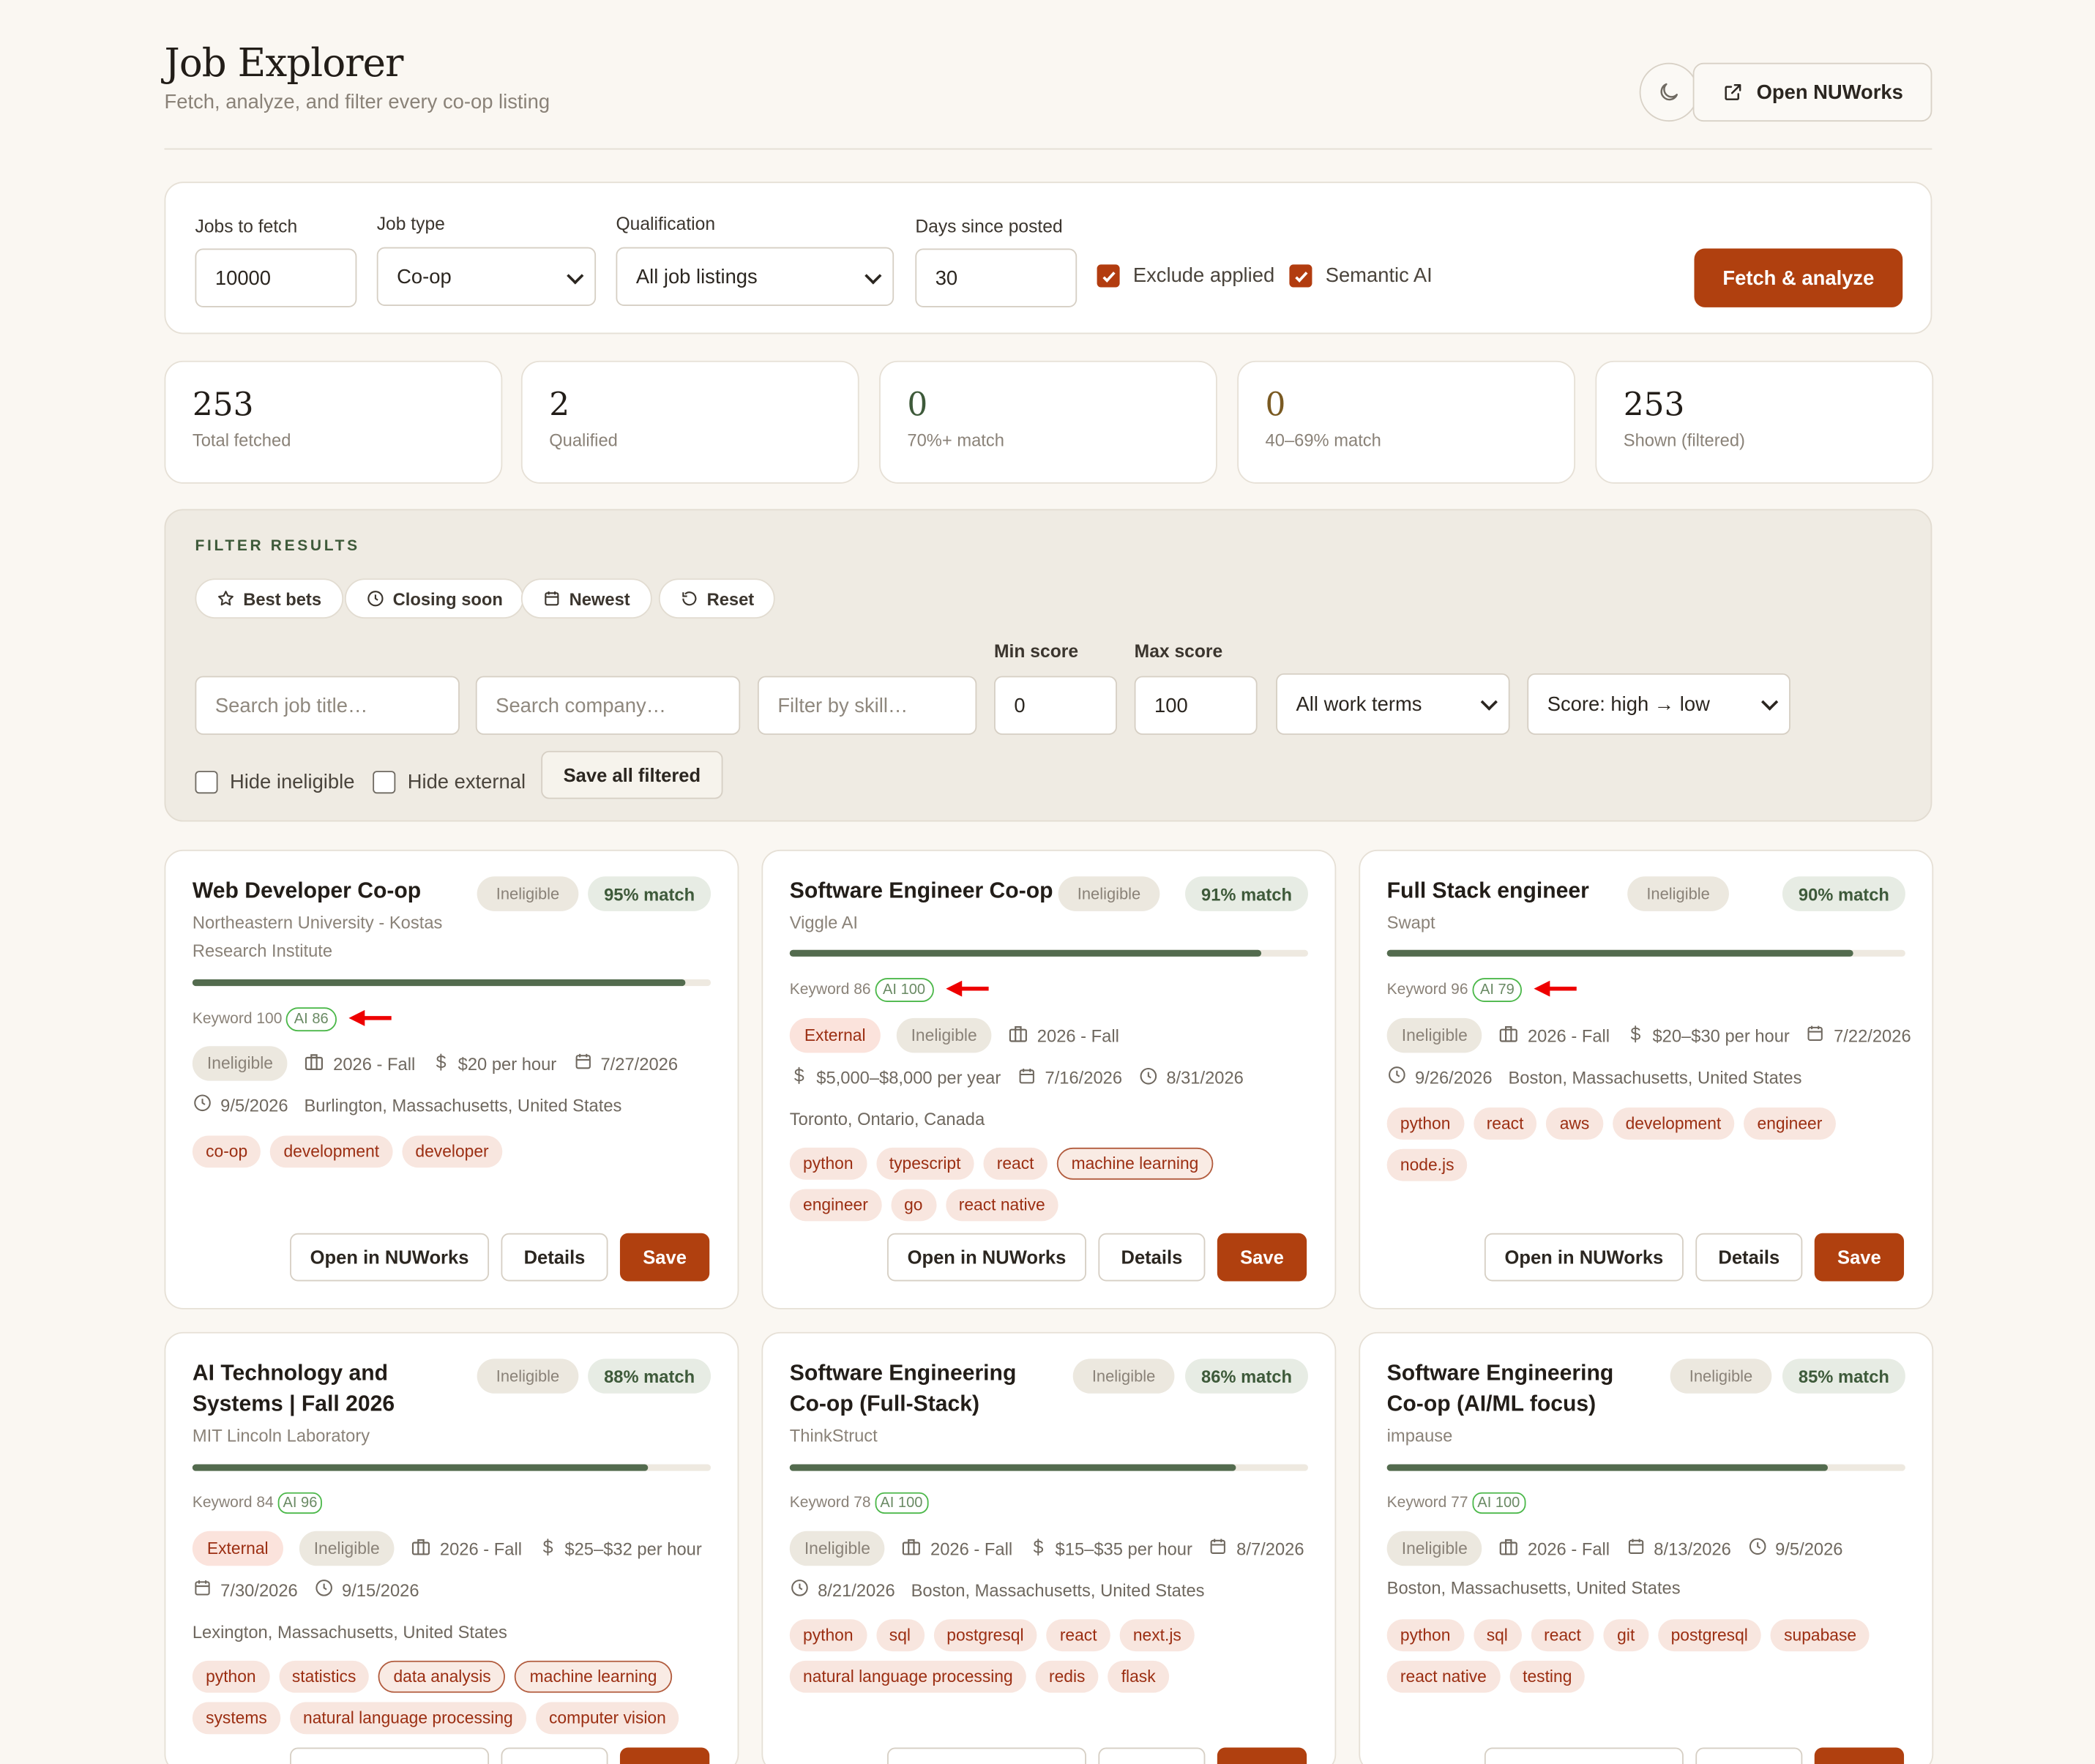 Image resolution: width=2095 pixels, height=1764 pixels. I want to click on newest-chip: Newest, so click(585, 598).